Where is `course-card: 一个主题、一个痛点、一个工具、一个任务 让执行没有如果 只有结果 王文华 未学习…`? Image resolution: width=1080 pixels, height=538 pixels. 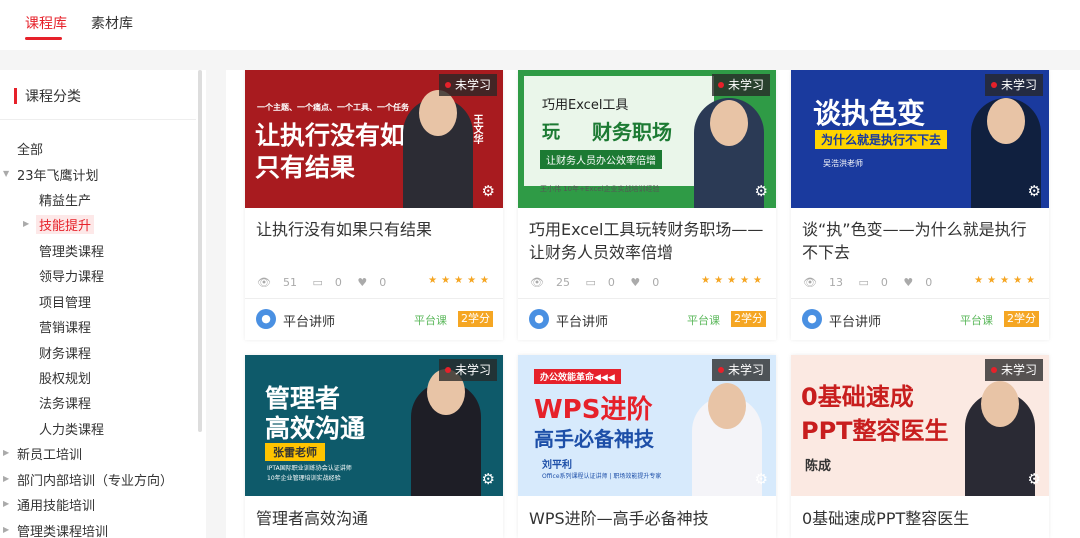
course-card: 一个主题、一个痛点、一个工具、一个任务 让执行没有如果 只有结果 王文华 未学习… is located at coordinates (374, 205).